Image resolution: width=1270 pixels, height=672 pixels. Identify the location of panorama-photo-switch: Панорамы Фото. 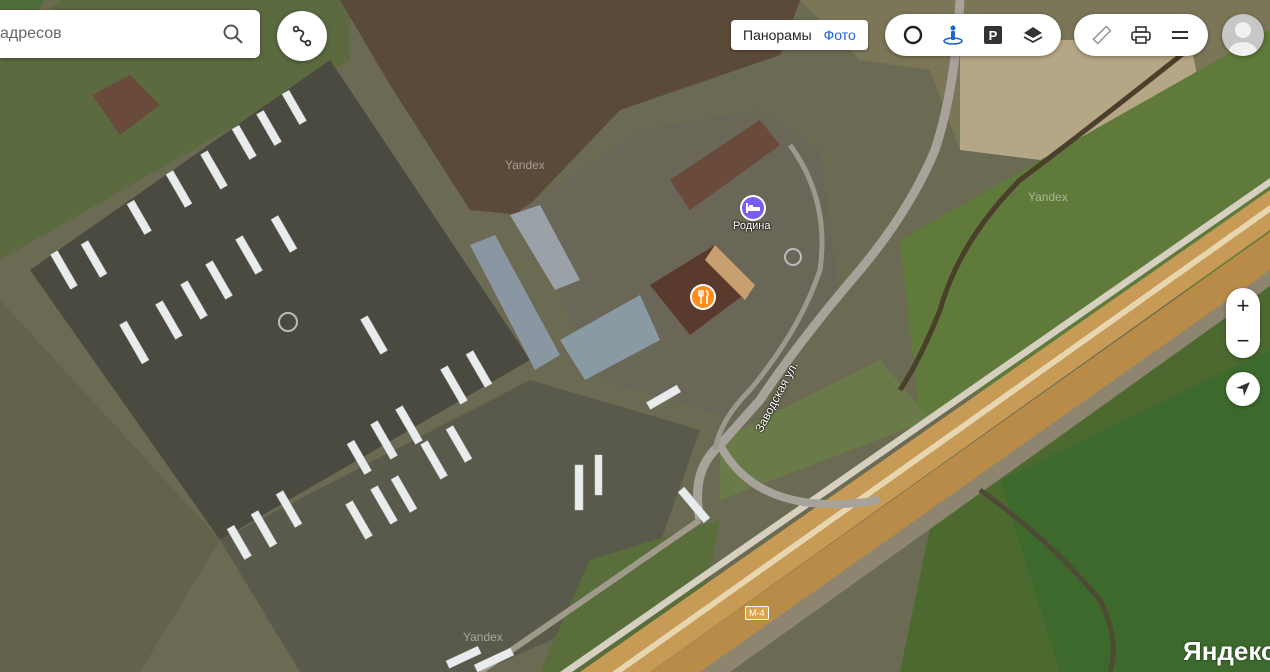
(799, 35).